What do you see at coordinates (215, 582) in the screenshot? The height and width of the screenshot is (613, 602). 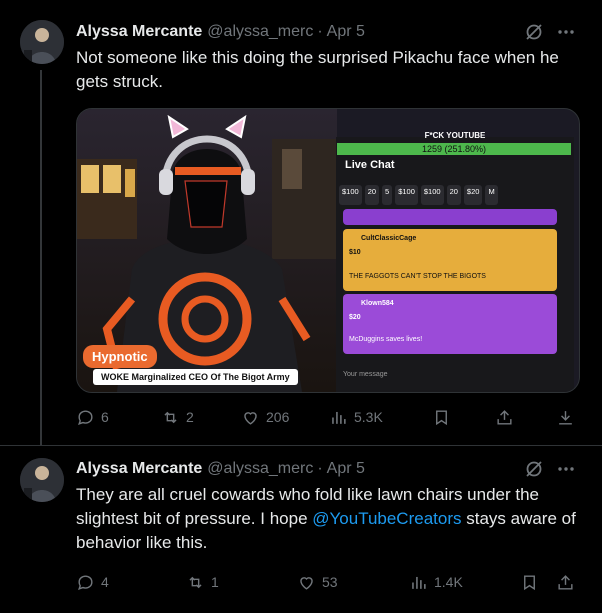 I see `repost-count: 1` at bounding box center [215, 582].